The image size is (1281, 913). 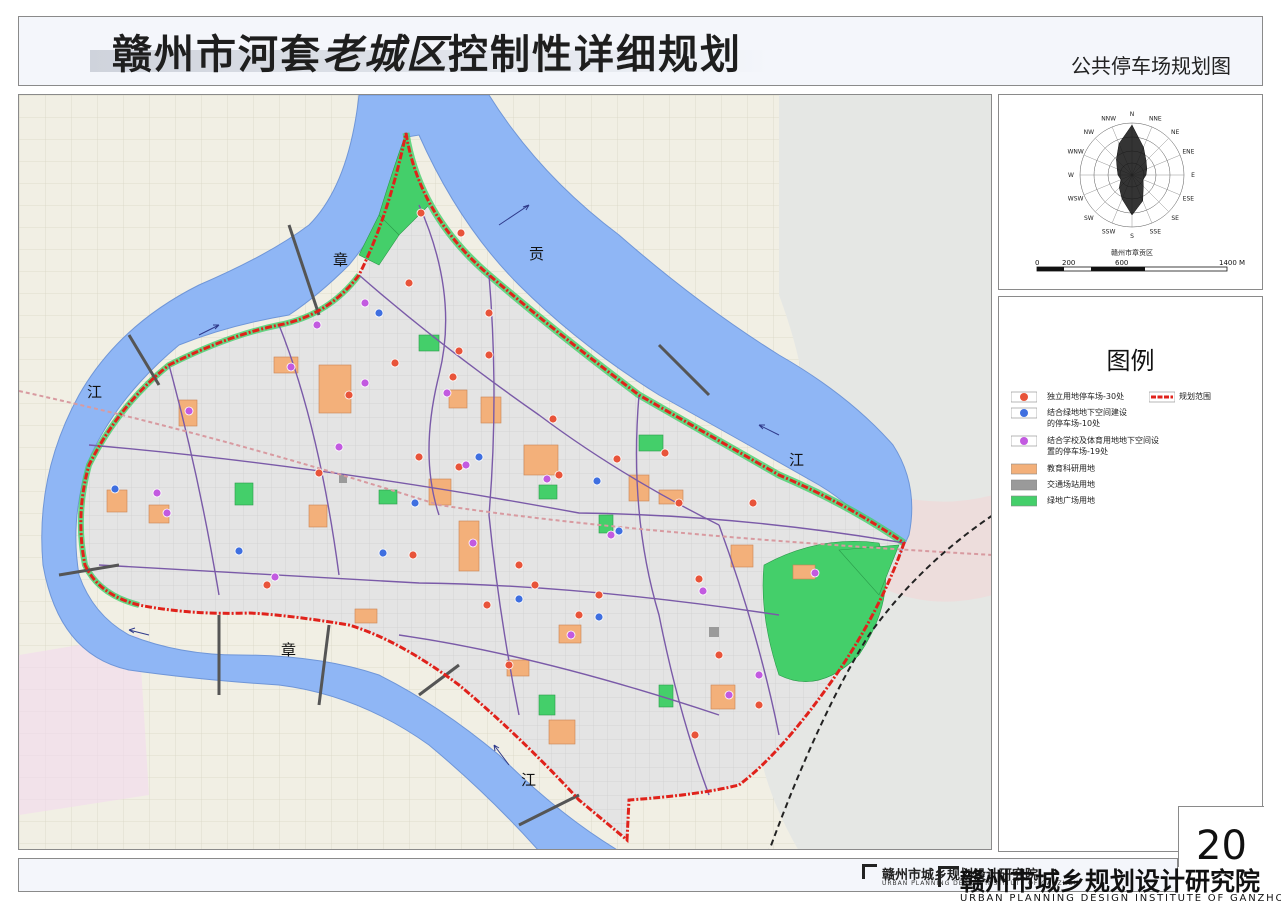 What do you see at coordinates (1132, 236) in the screenshot?
I see `compass-direction-s: S` at bounding box center [1132, 236].